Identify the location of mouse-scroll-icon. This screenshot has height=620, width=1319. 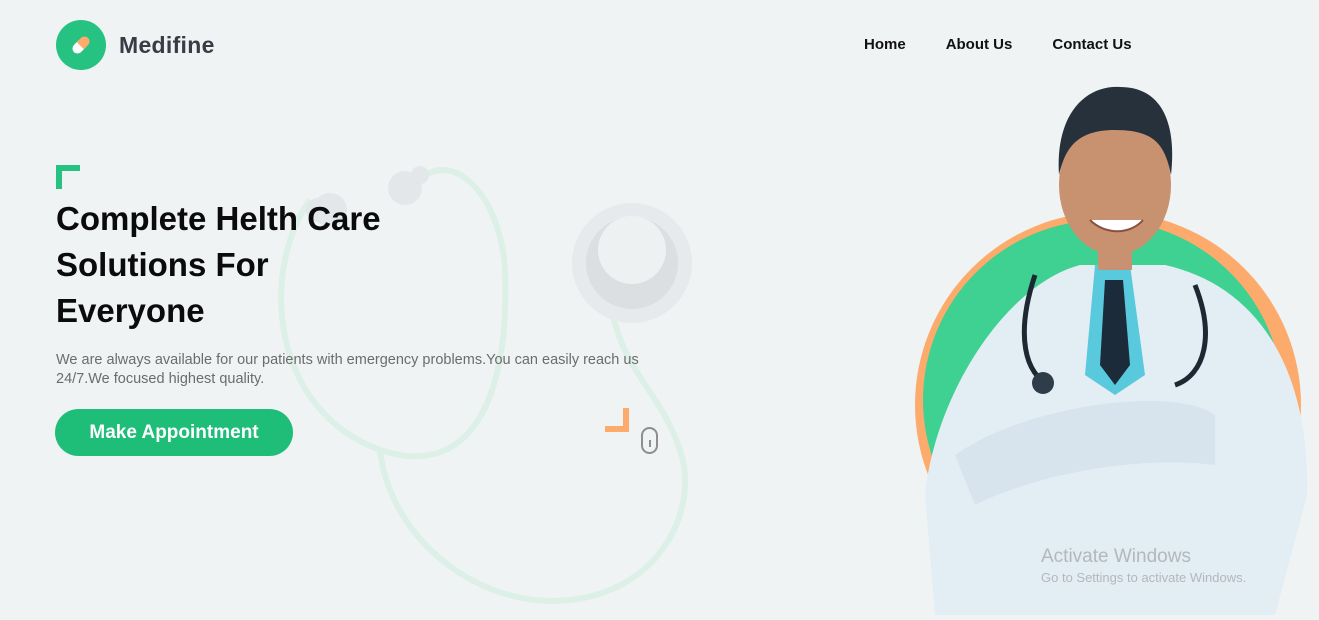
(649, 440).